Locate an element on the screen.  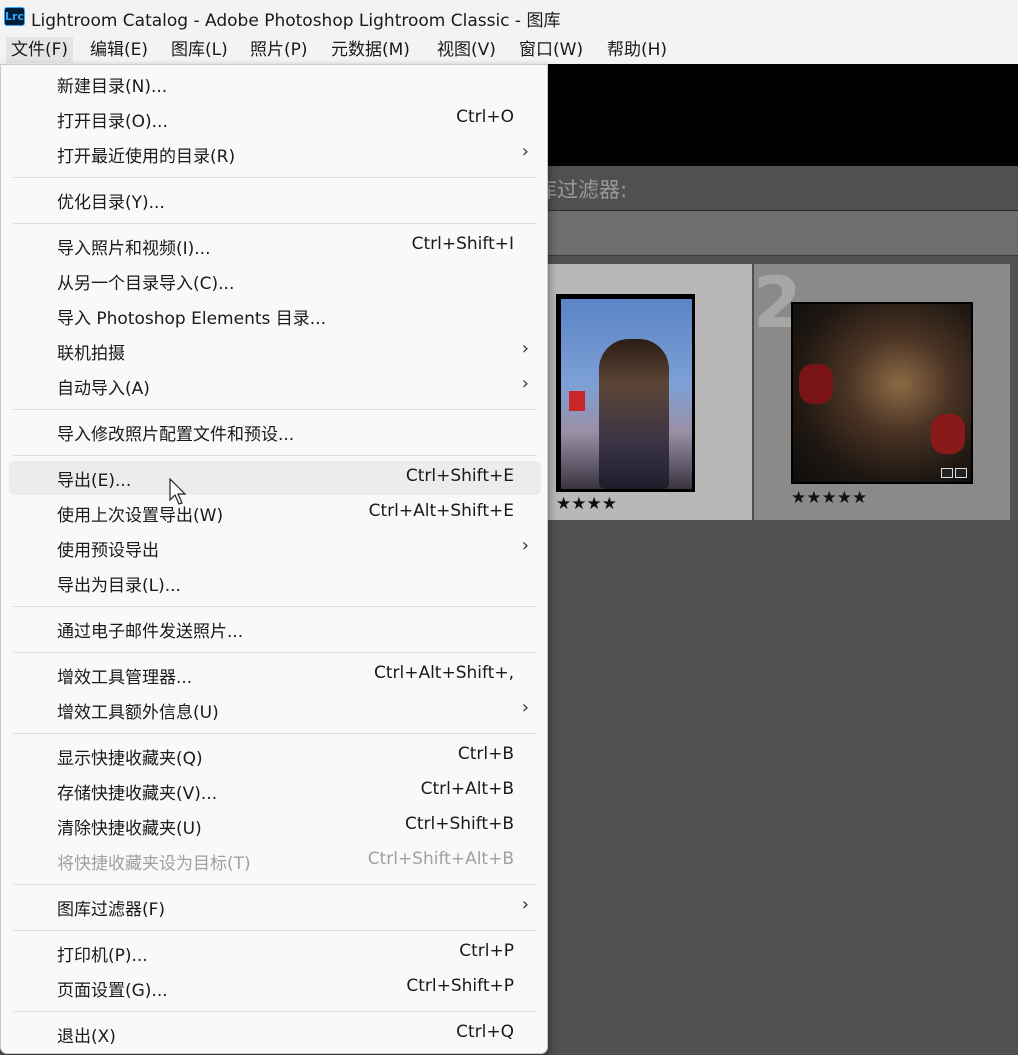
menu-edit: 编辑(E) is located at coordinates (119, 50).